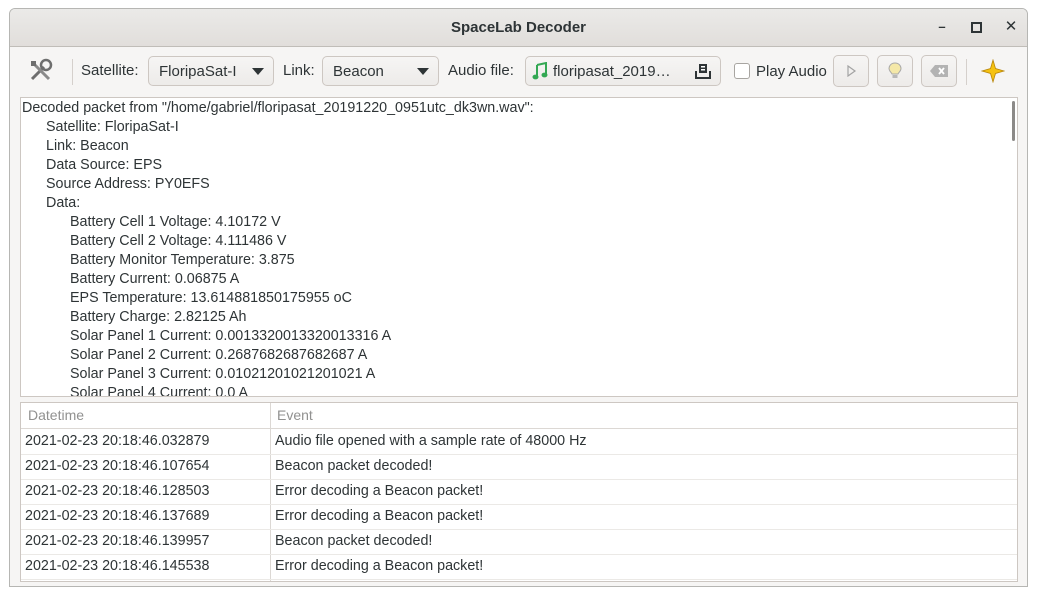  Describe the element at coordinates (112, 127) in the screenshot. I see `decoded-line: Satellite: FloripaSat-I` at that location.